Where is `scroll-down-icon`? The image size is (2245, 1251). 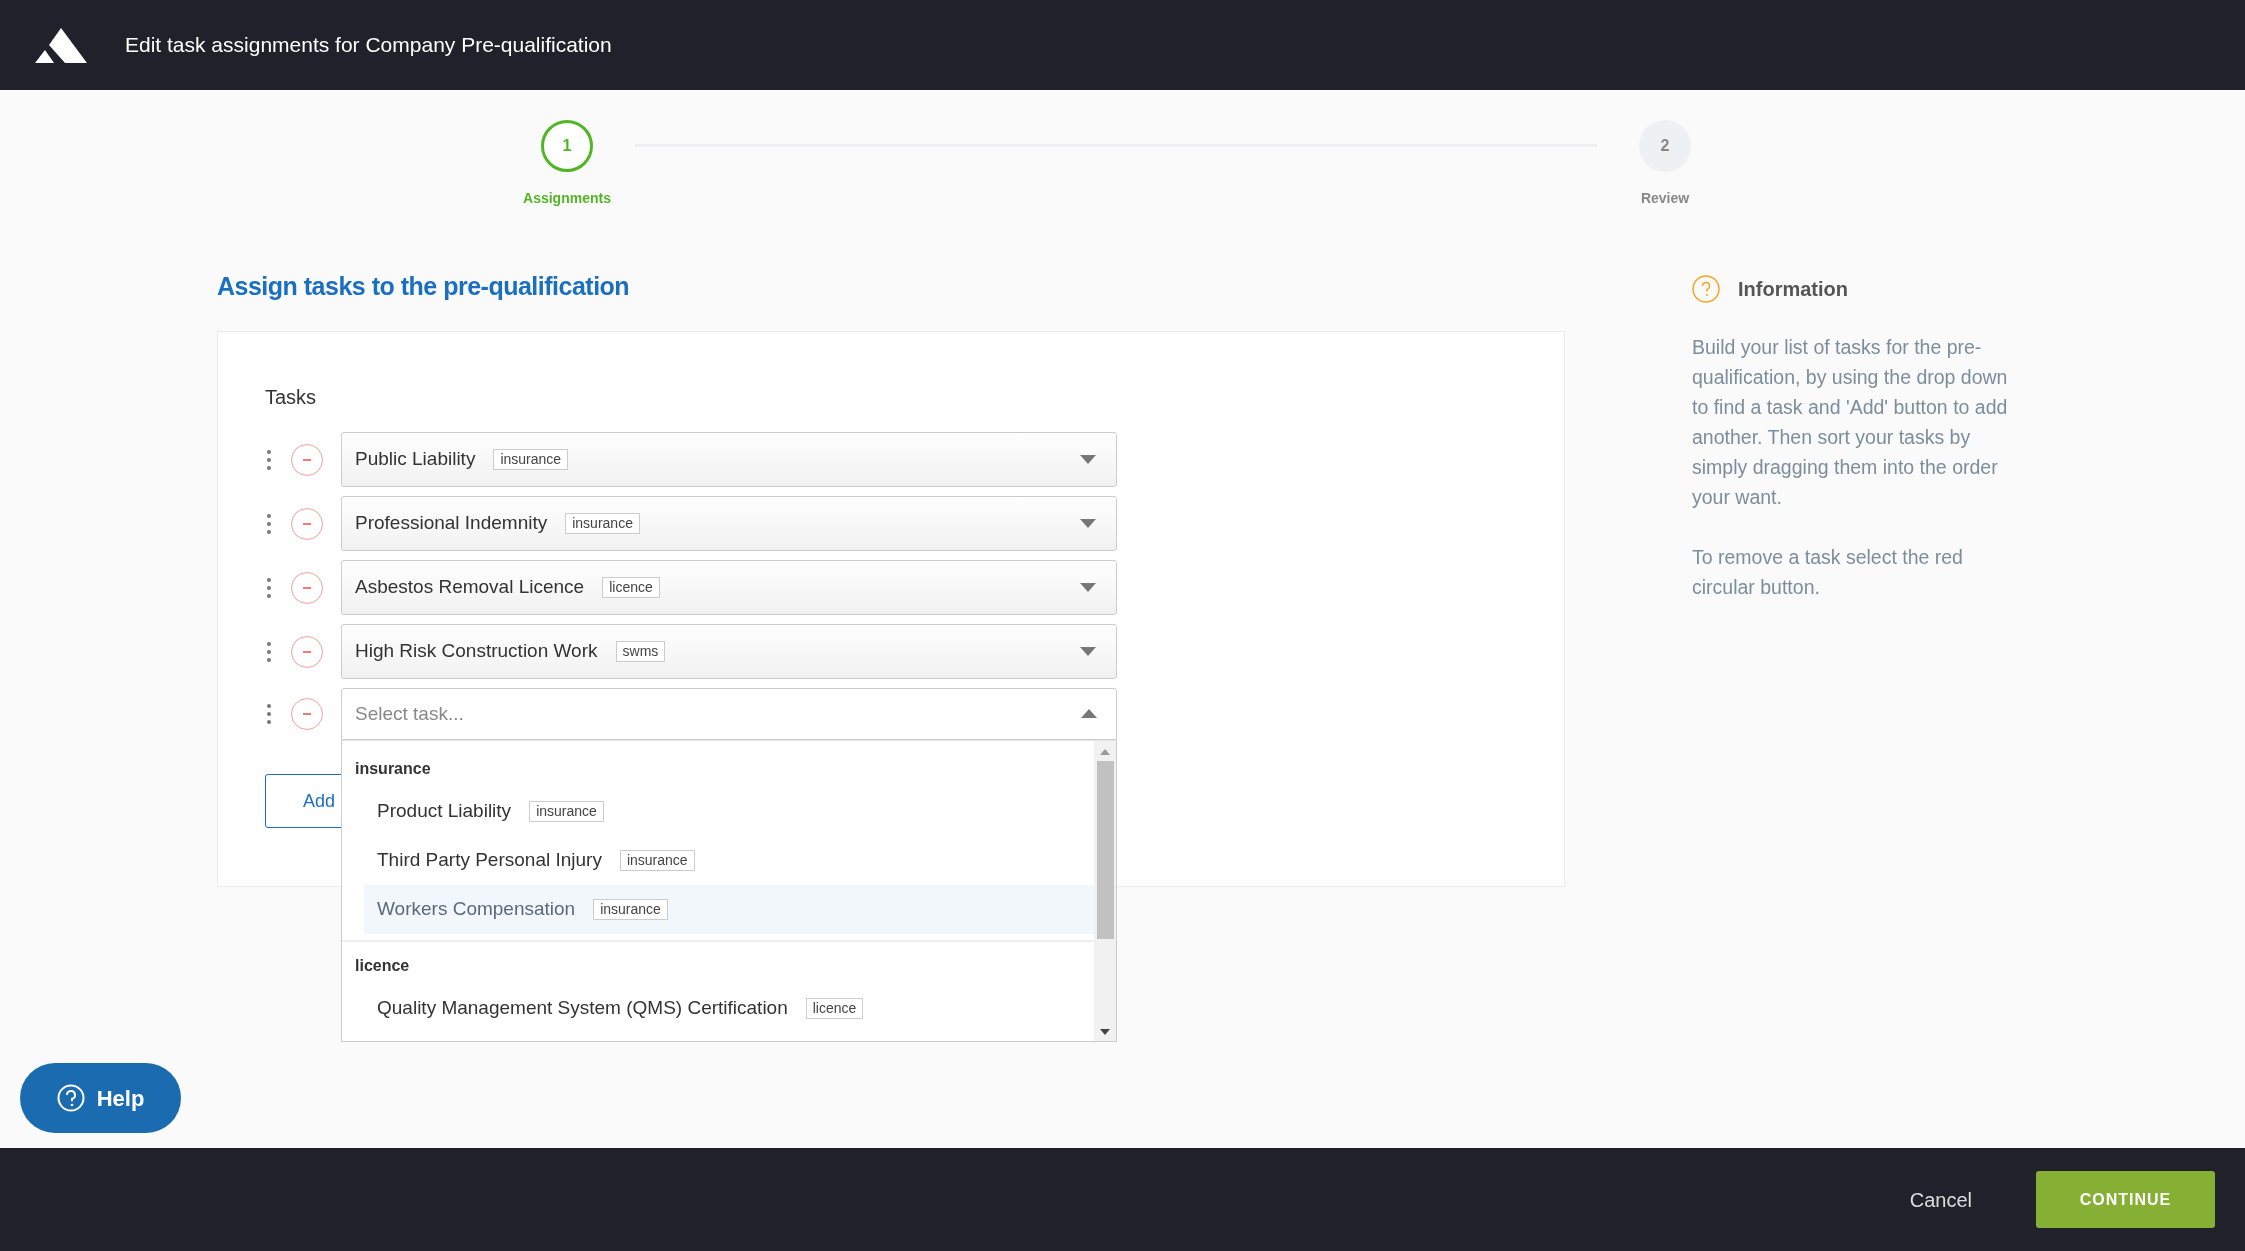
scroll-down-icon is located at coordinates (1105, 1032).